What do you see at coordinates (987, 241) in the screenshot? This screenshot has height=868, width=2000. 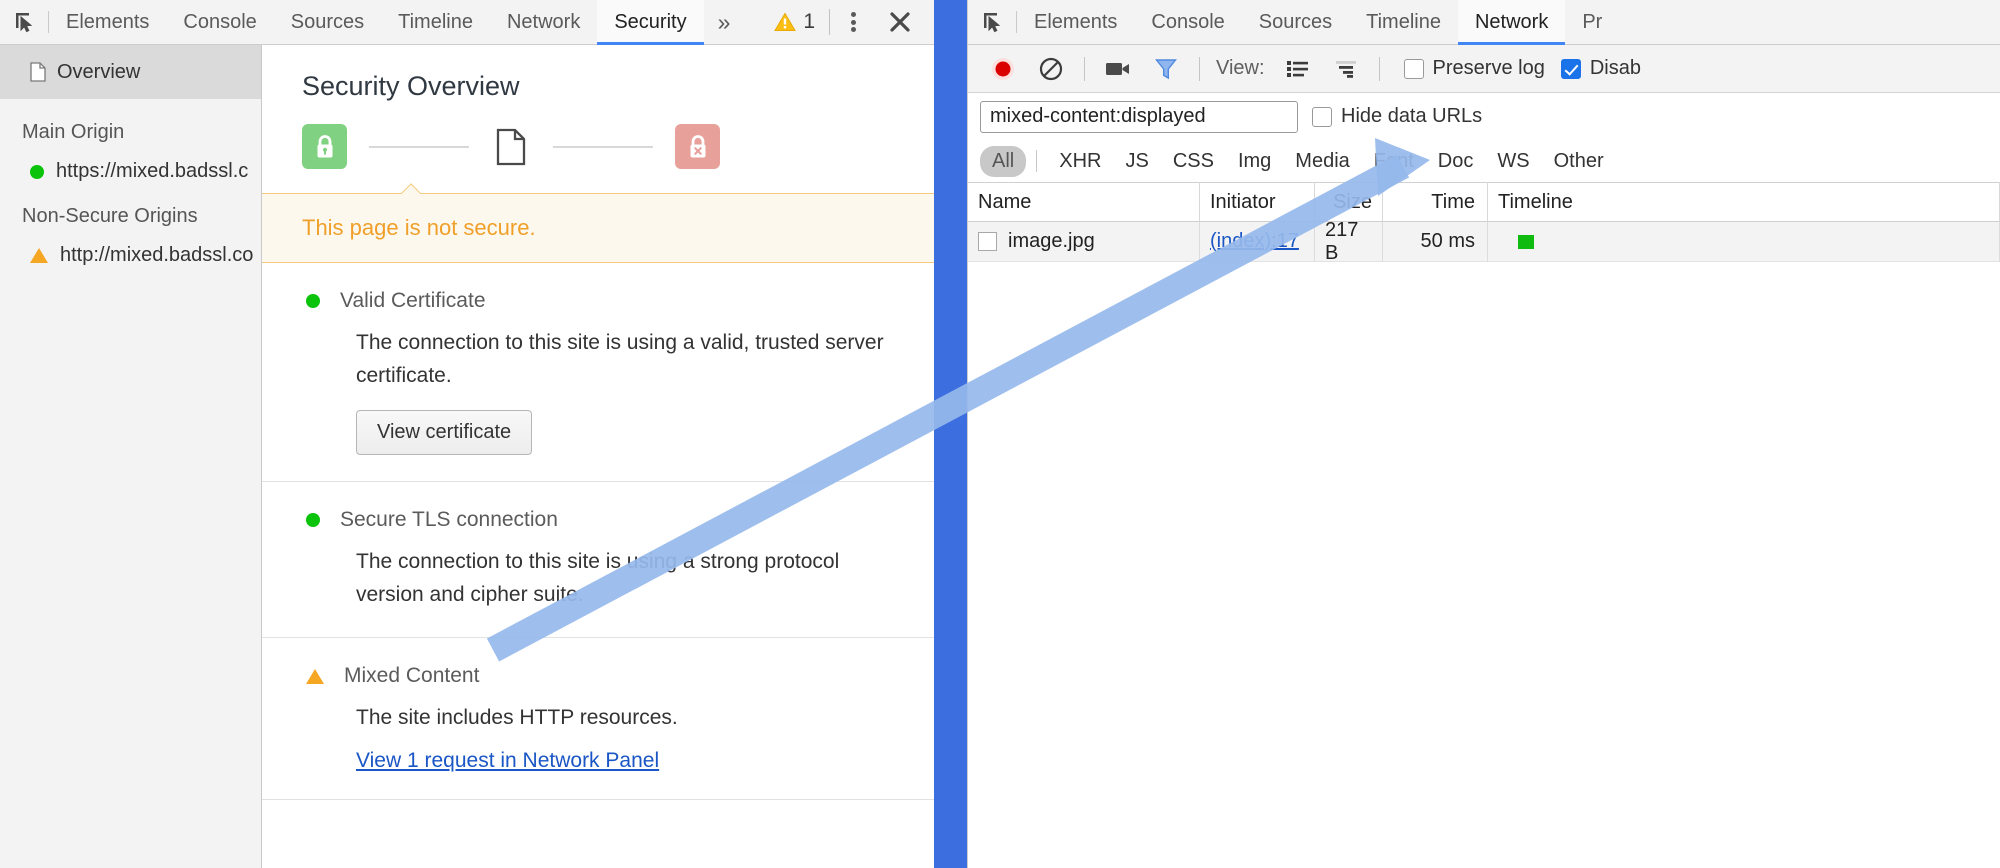 I see `row-checkbox` at bounding box center [987, 241].